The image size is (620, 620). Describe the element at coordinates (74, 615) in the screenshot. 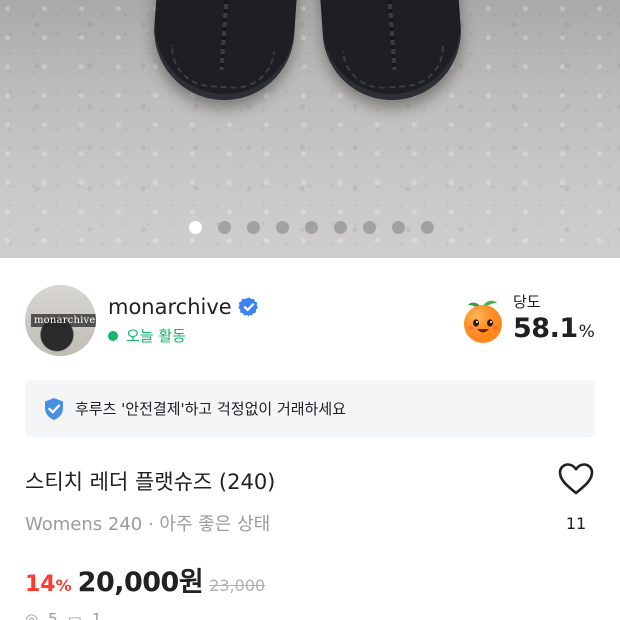

I see `chat-icon: ▭` at that location.